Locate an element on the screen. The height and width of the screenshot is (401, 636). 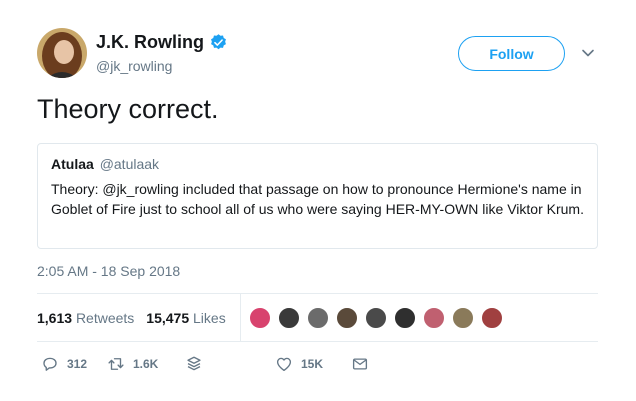
retweet-count: 1.6K is located at coordinates (146, 364).